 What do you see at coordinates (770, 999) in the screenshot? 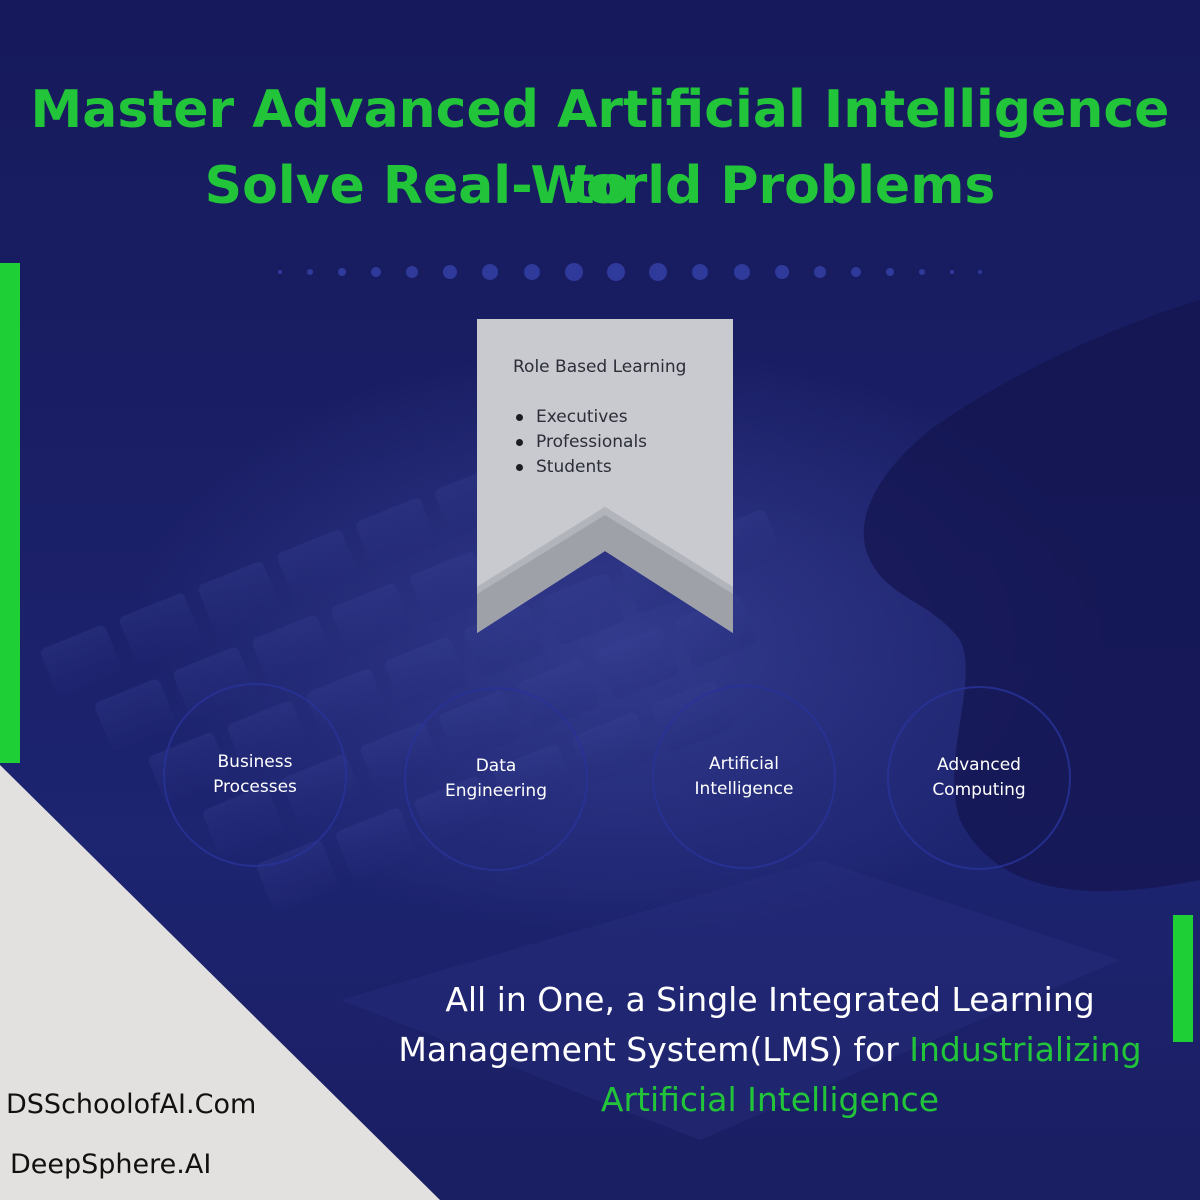
I see `tagline-line-1: All in One, a Single Integrated Learning` at bounding box center [770, 999].